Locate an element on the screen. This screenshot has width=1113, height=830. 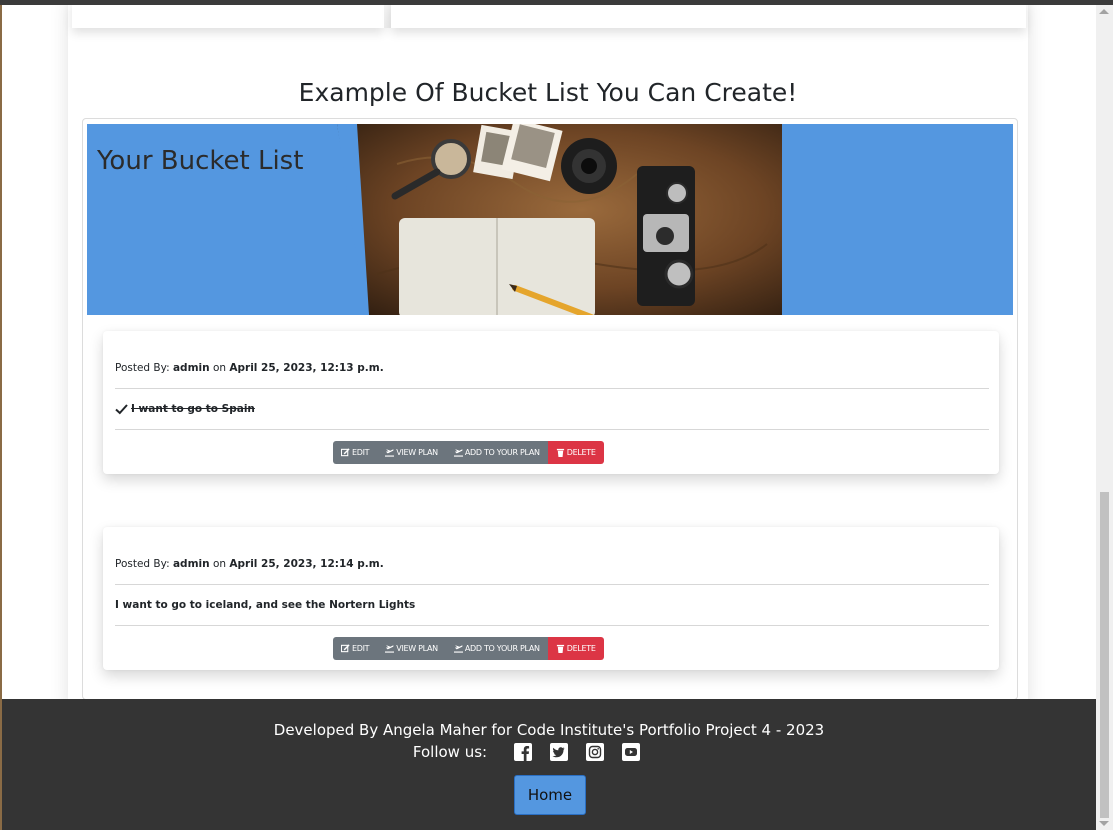
previous-card-left is located at coordinates (228, 16).